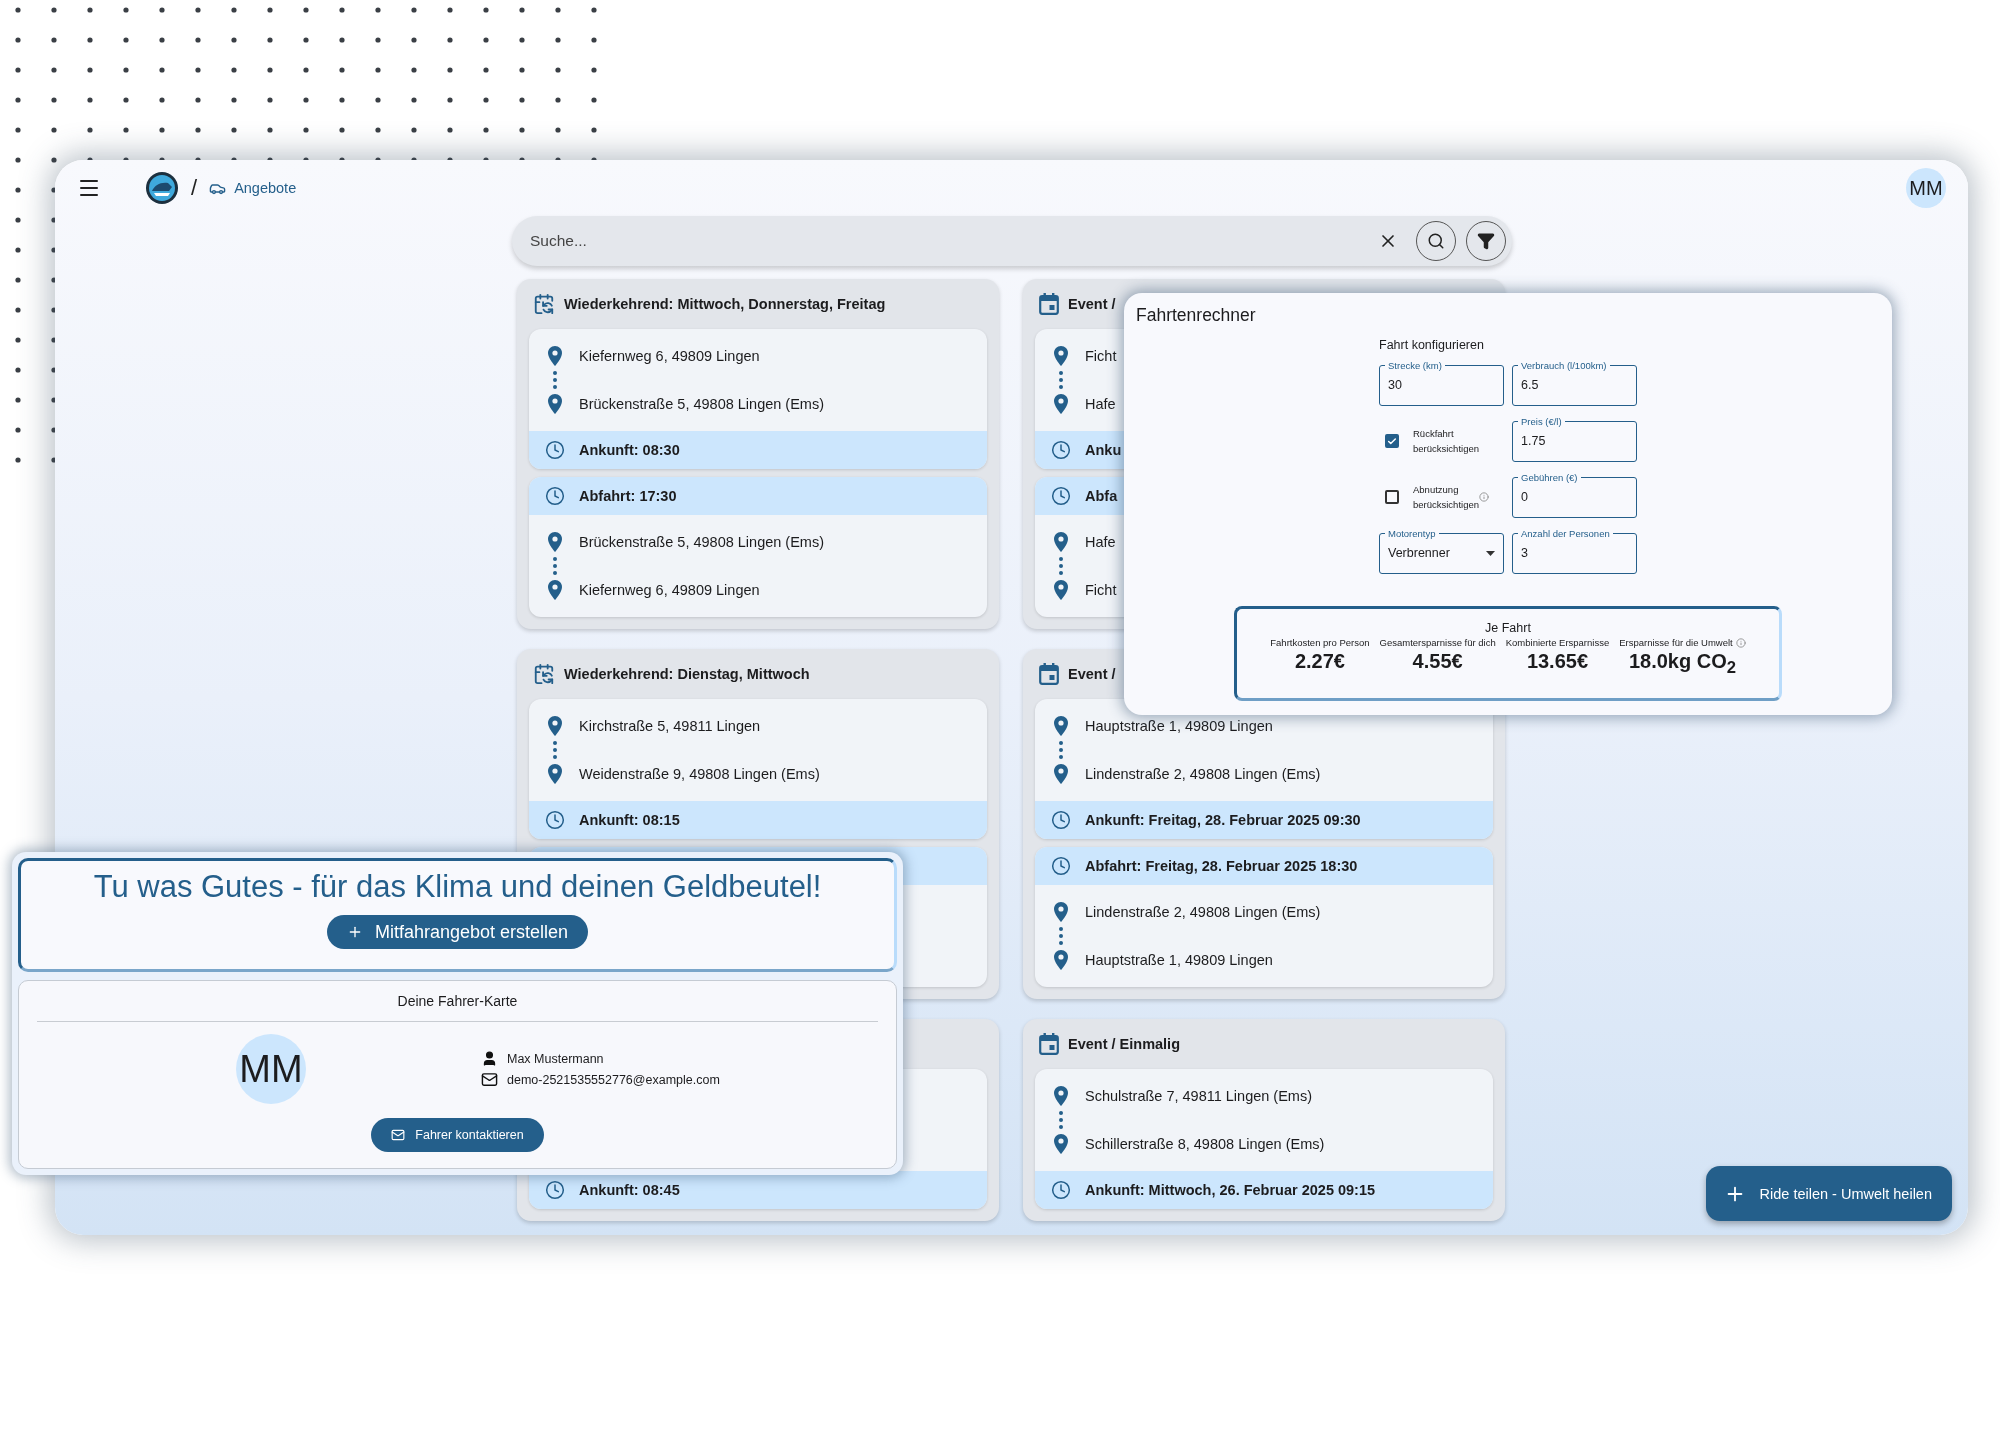  I want to click on calendar-repeat-icon, so click(544, 674).